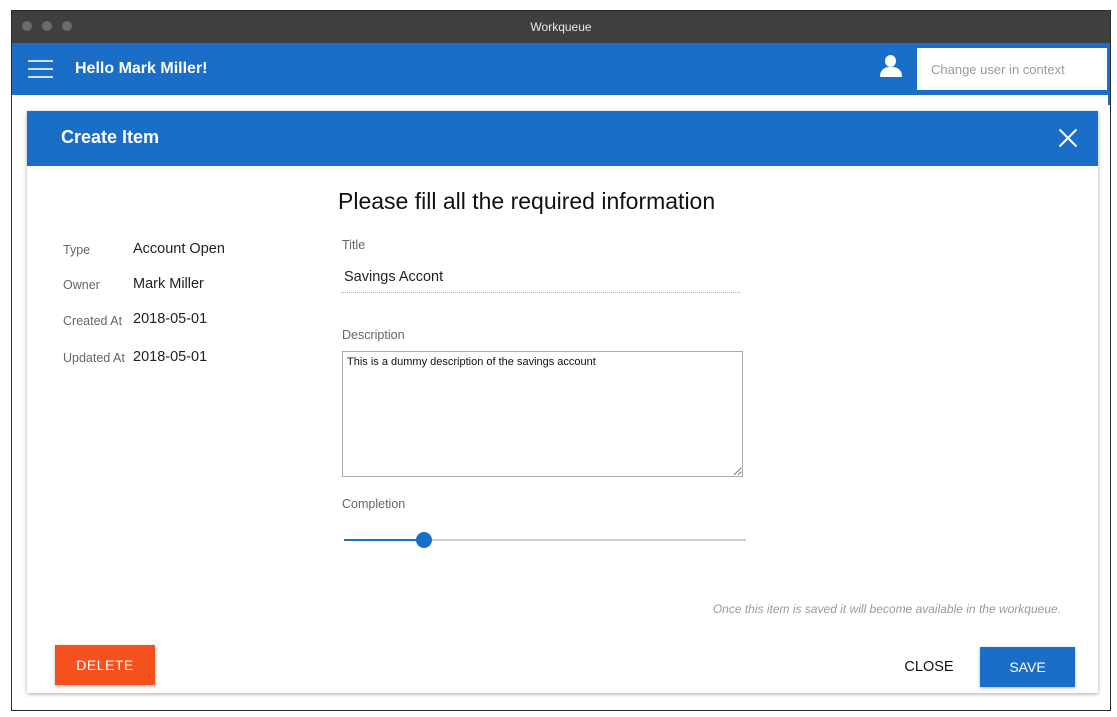 This screenshot has height=717, width=1117. I want to click on completion-label: Completion, so click(374, 504).